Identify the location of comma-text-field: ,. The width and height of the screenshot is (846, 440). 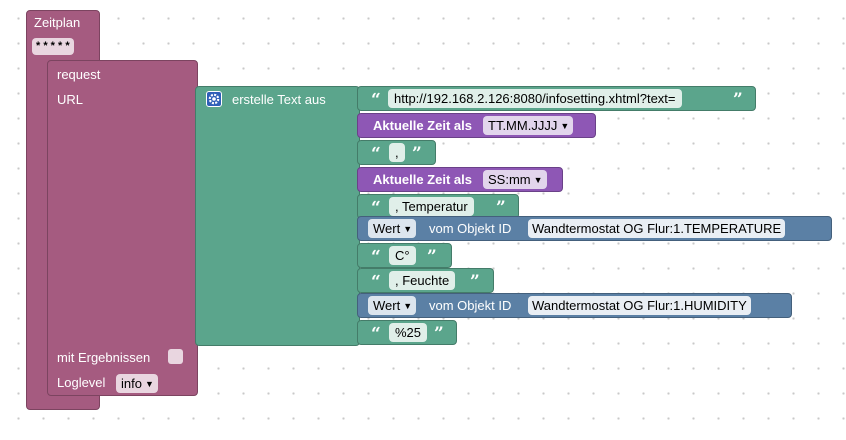
(397, 152).